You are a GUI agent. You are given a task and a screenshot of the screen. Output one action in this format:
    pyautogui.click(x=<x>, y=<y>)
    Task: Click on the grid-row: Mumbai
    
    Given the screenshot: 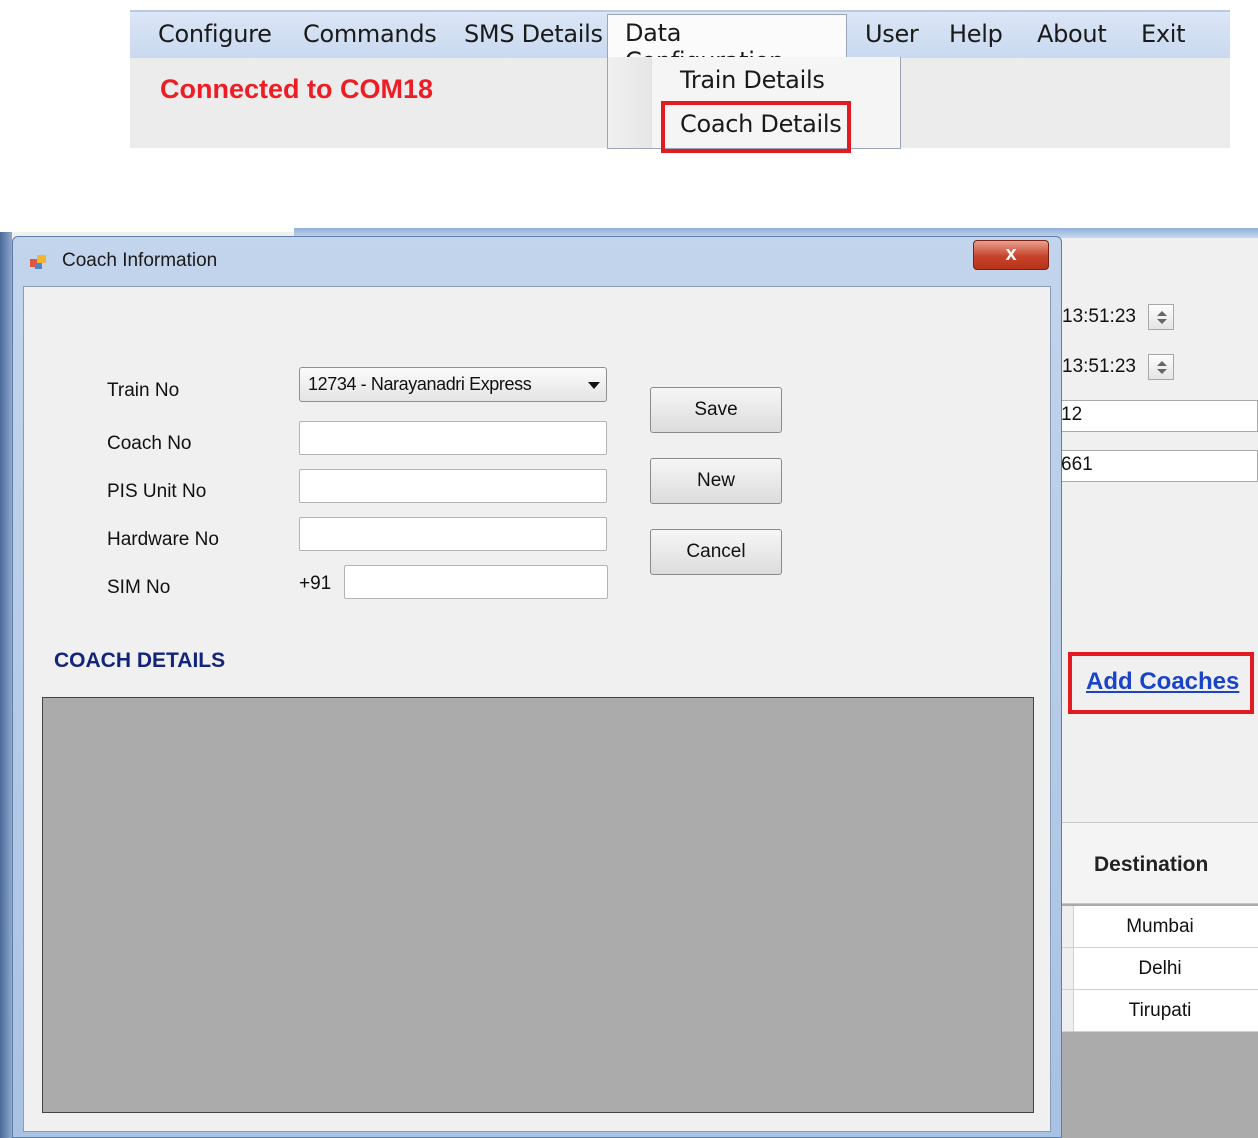 What is the action you would take?
    pyautogui.click(x=1160, y=927)
    